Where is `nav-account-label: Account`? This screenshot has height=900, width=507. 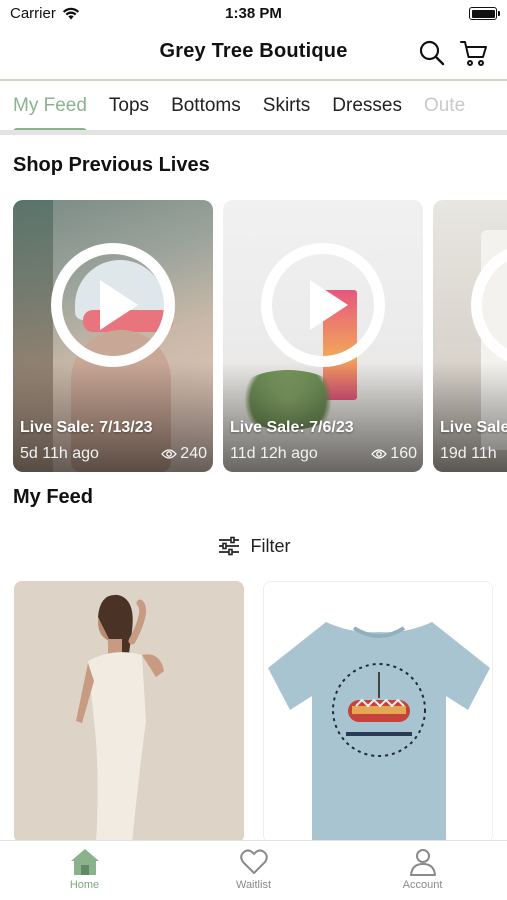 nav-account-label: Account is located at coordinates (422, 885).